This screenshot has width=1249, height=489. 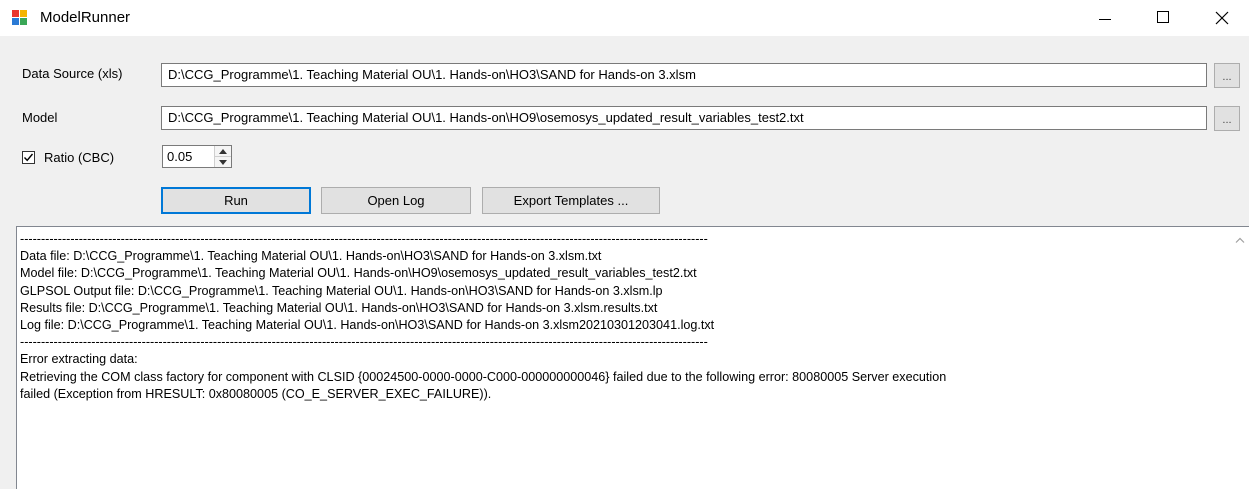 I want to click on stepper-down-button, so click(x=223, y=162).